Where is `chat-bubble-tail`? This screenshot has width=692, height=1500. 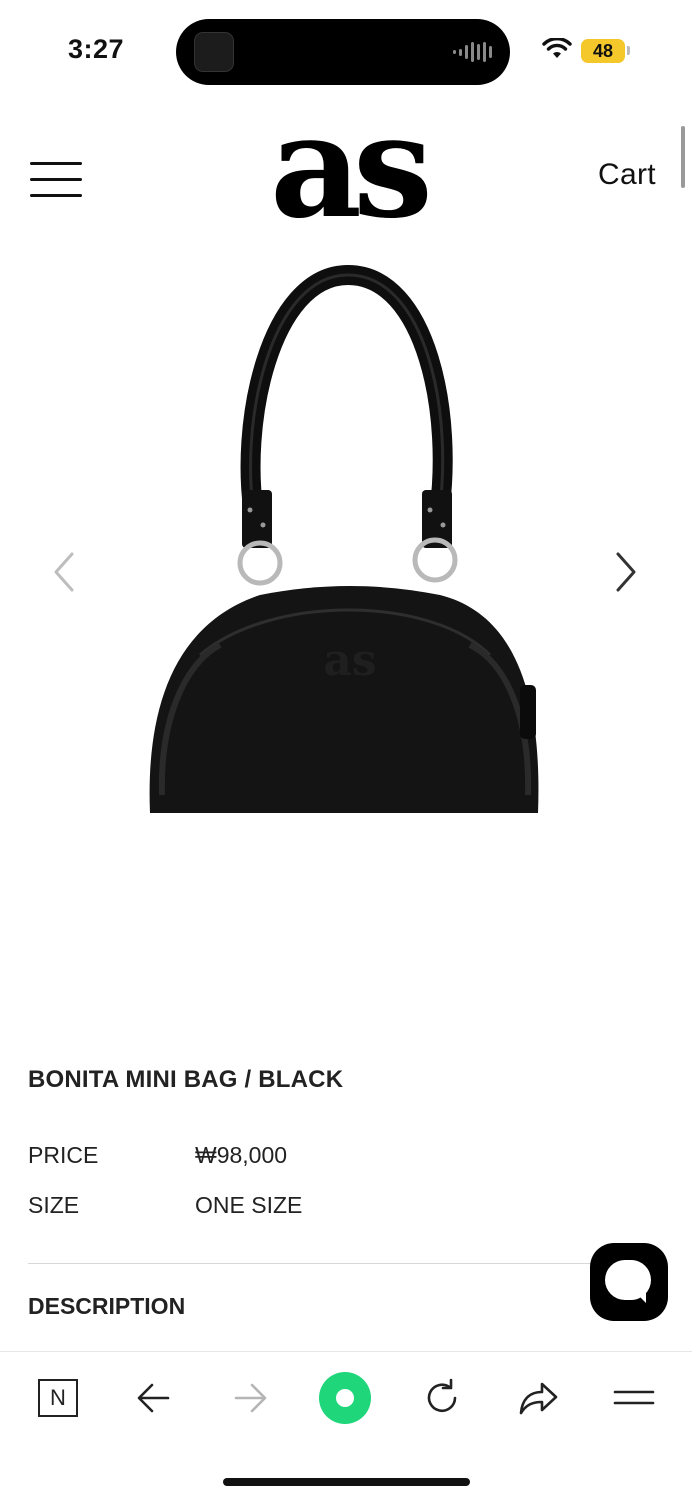
chat-bubble-tail is located at coordinates (639, 1296).